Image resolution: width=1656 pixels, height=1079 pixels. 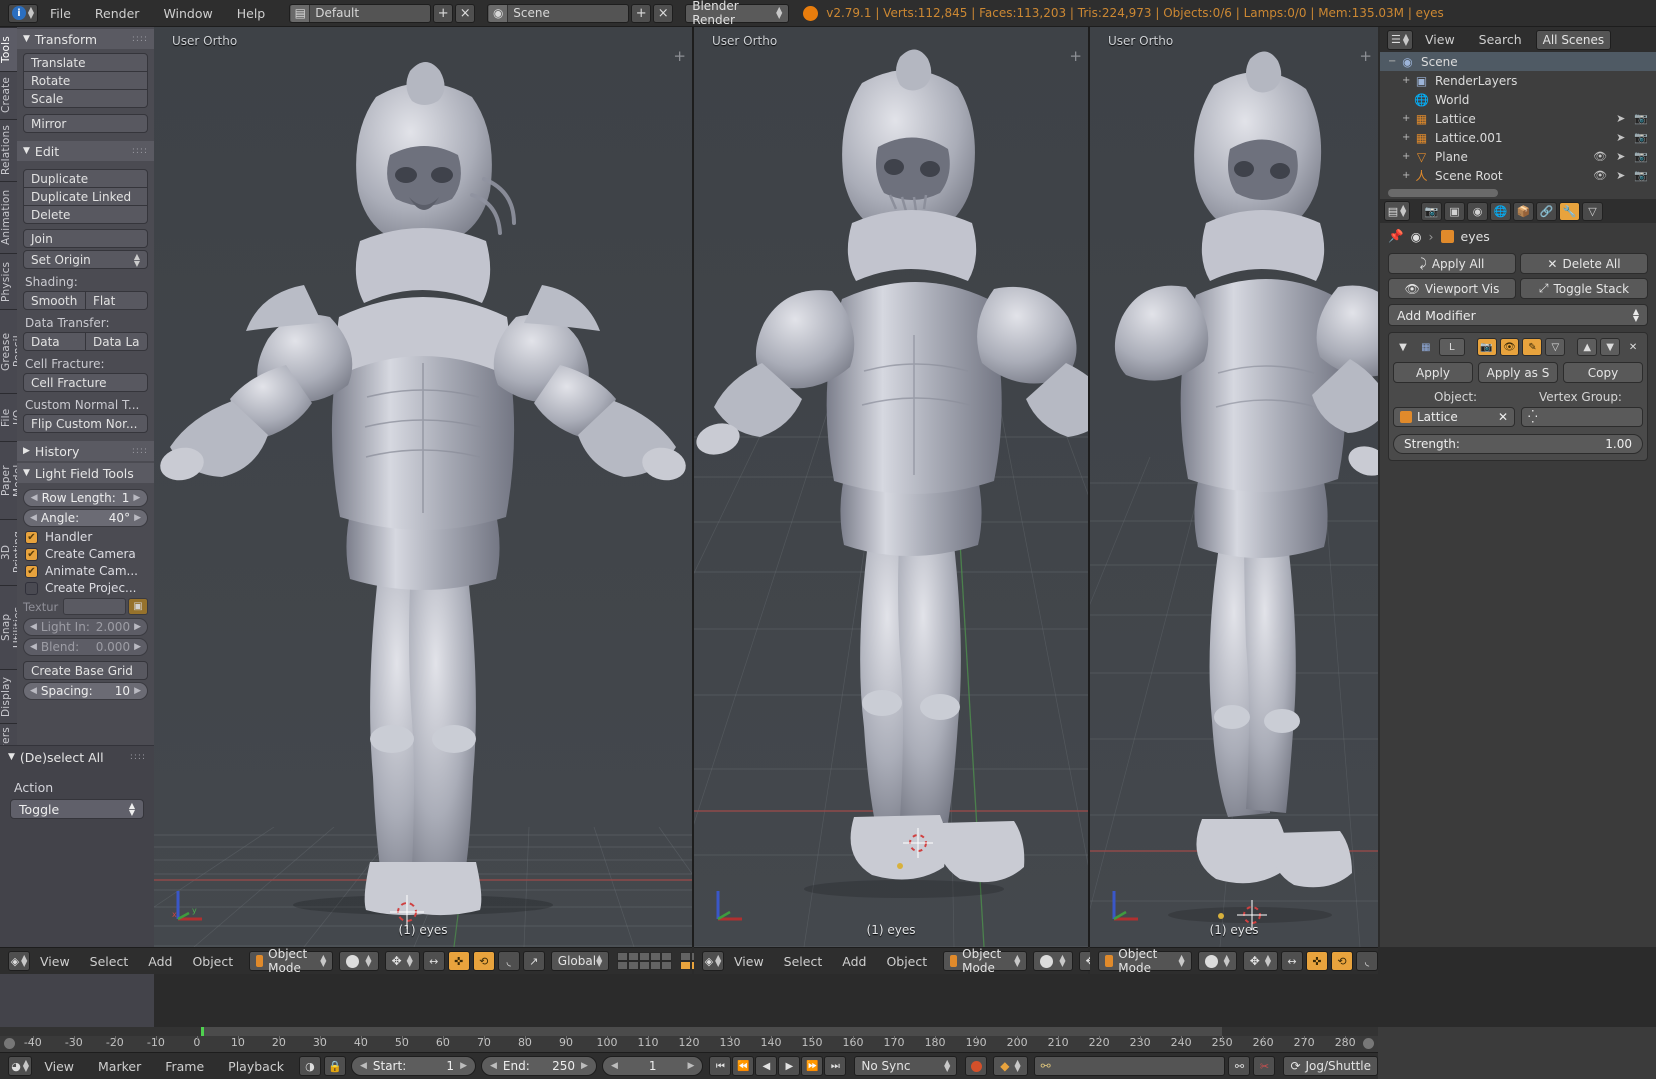 What do you see at coordinates (85, 214) in the screenshot?
I see `delete-button: Delete` at bounding box center [85, 214].